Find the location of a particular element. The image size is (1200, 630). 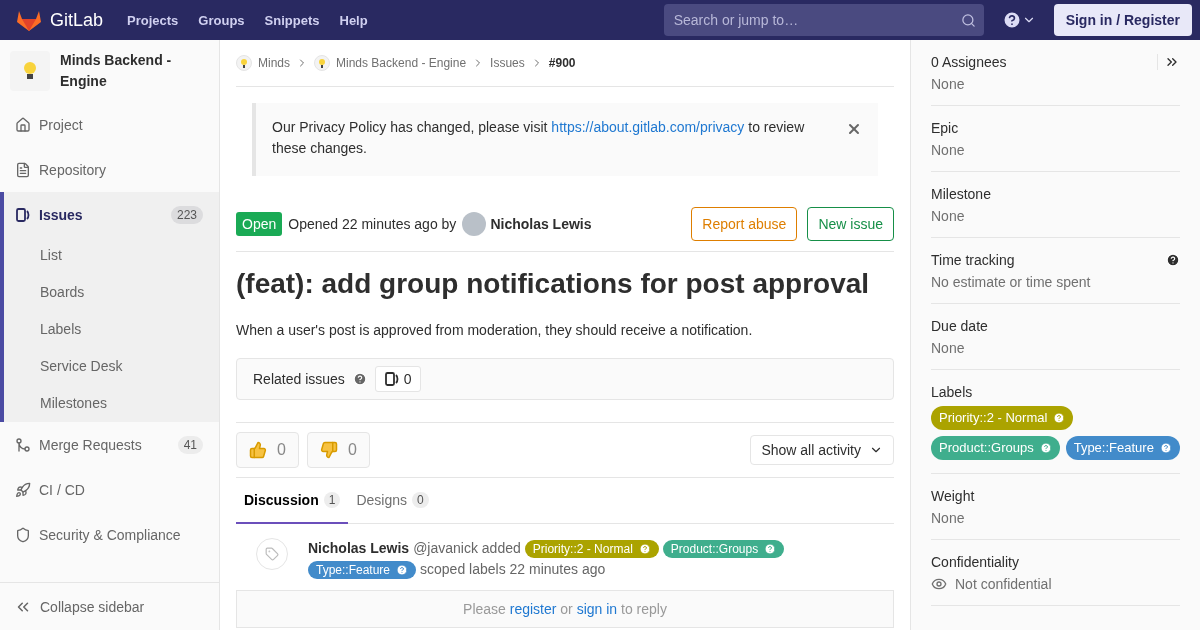

issue-title: (feat): add group notifications for post approval is located at coordinates (553, 284).